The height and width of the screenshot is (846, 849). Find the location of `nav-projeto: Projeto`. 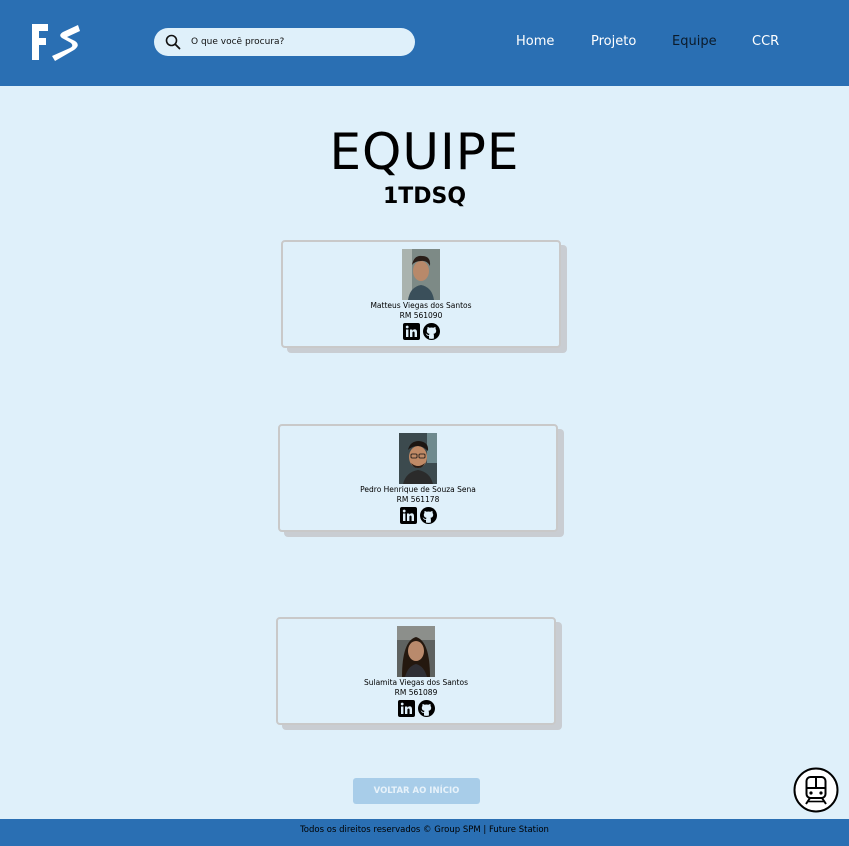

nav-projeto: Projeto is located at coordinates (613, 41).